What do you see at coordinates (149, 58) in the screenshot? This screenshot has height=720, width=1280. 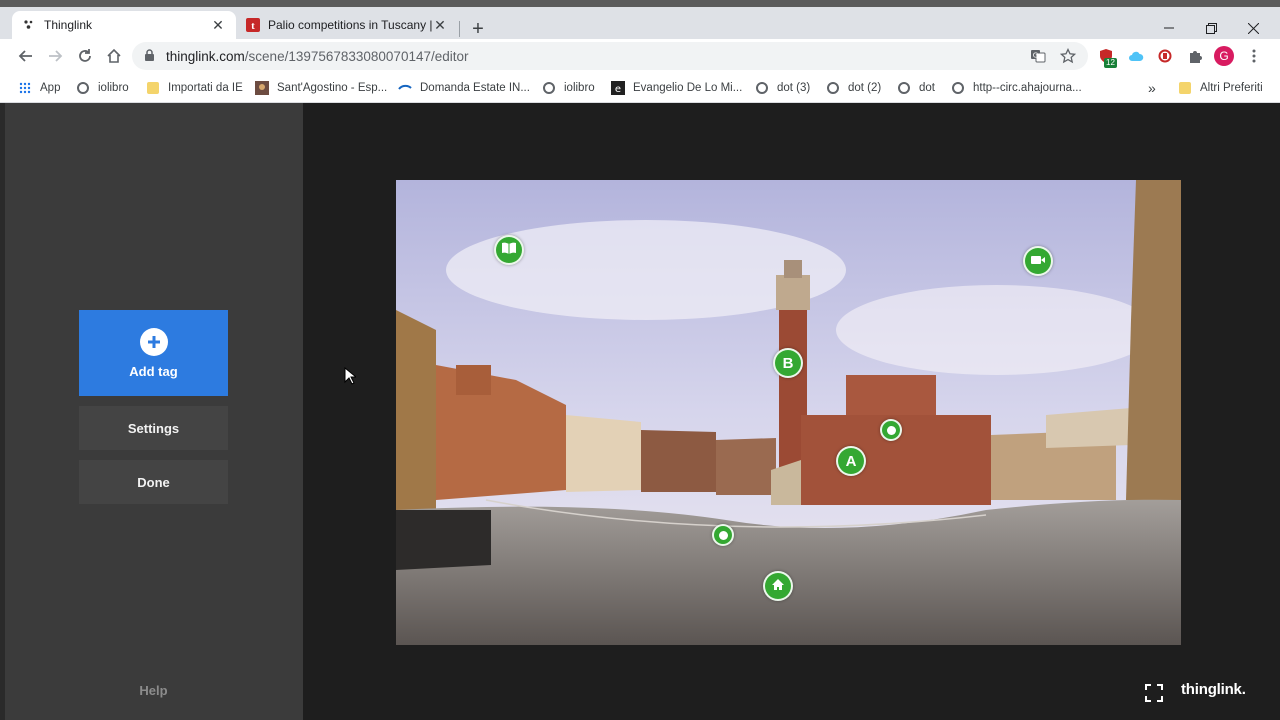 I see `lock-icon` at bounding box center [149, 58].